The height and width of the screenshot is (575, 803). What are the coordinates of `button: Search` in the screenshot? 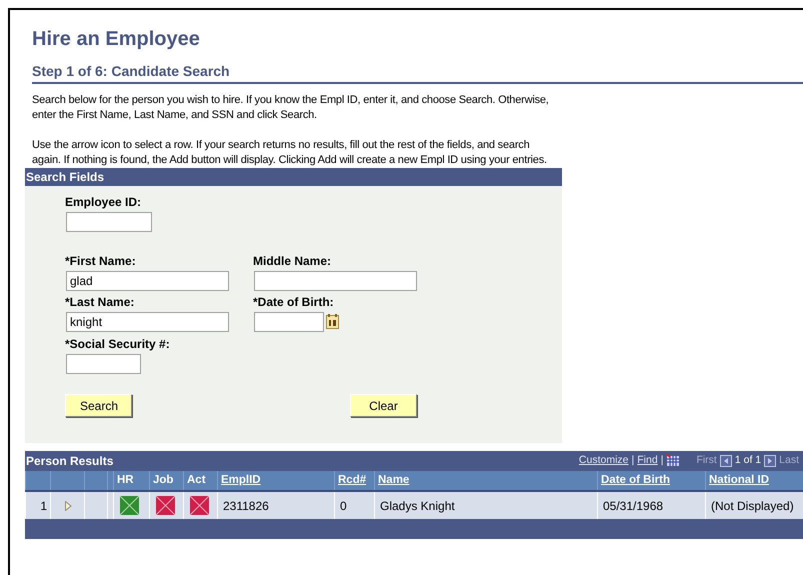 It's located at (98, 405).